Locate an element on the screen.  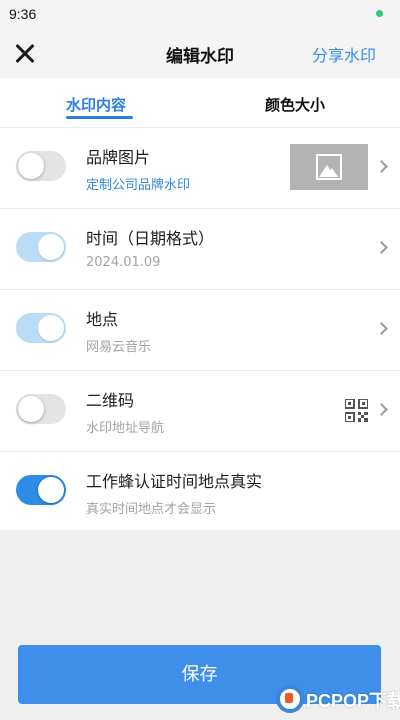
header: 编辑水印 分享水印 is located at coordinates (200, 53).